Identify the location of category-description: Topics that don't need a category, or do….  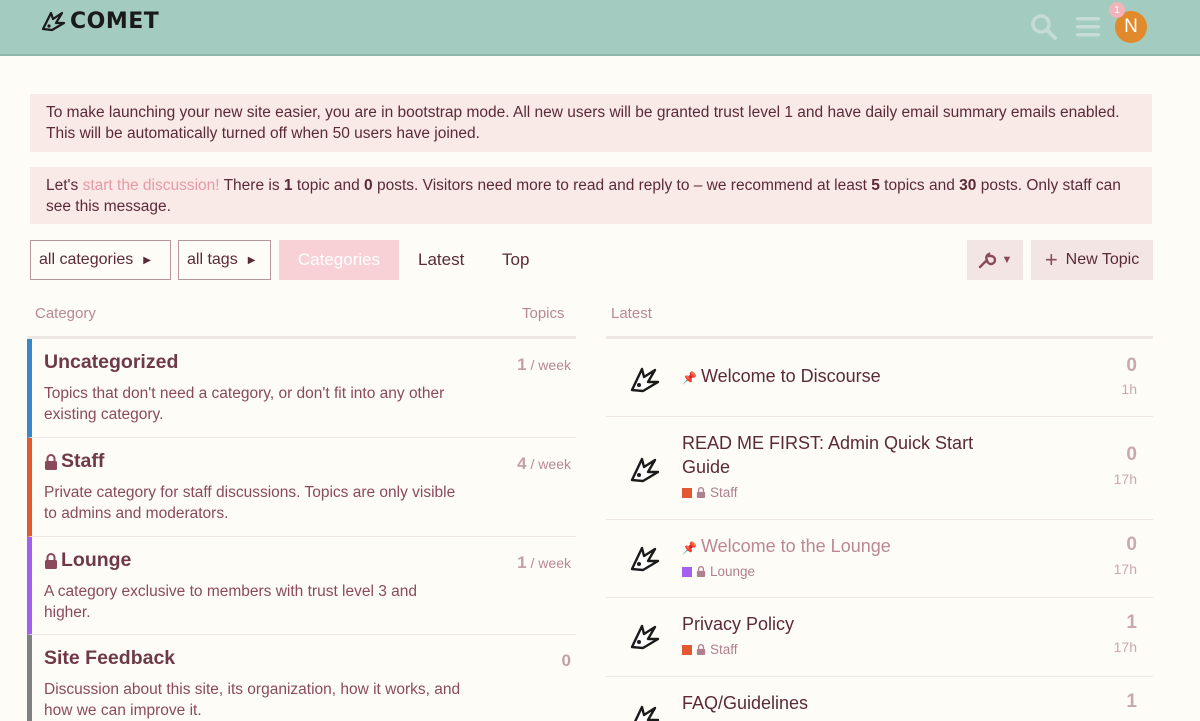
(244, 404).